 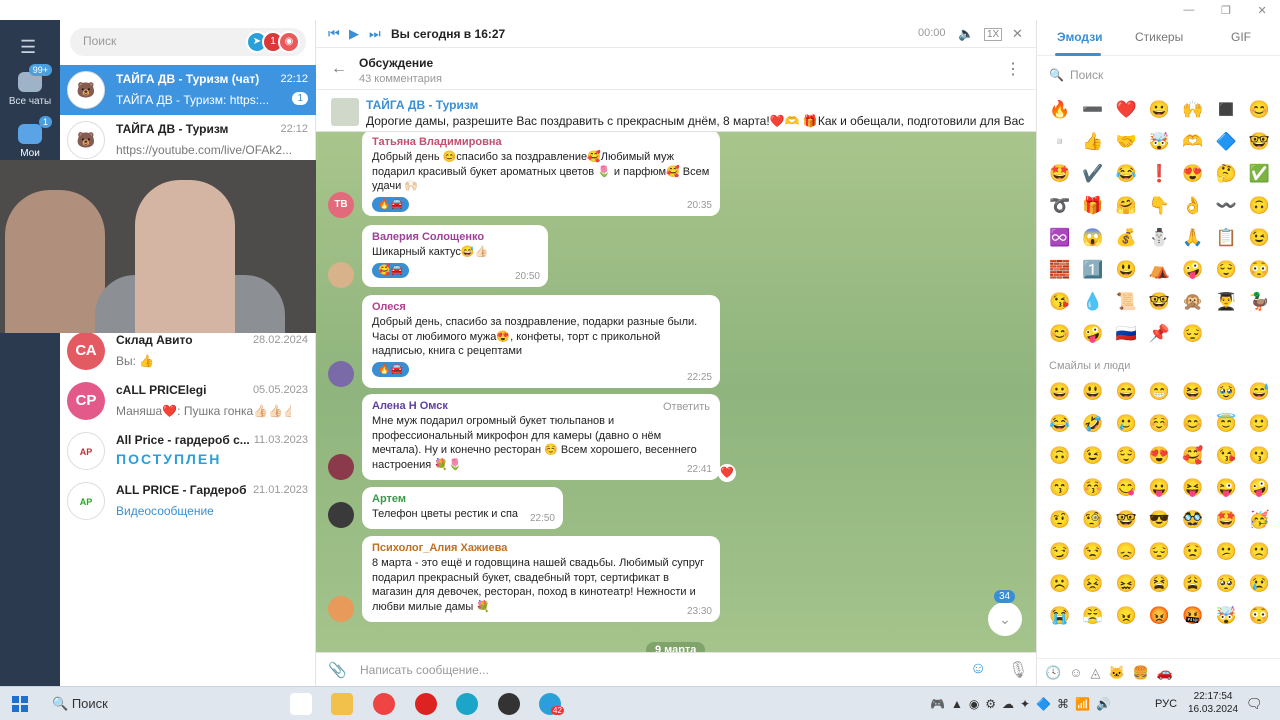 What do you see at coordinates (20, 704) in the screenshot?
I see `windows-start-icon` at bounding box center [20, 704].